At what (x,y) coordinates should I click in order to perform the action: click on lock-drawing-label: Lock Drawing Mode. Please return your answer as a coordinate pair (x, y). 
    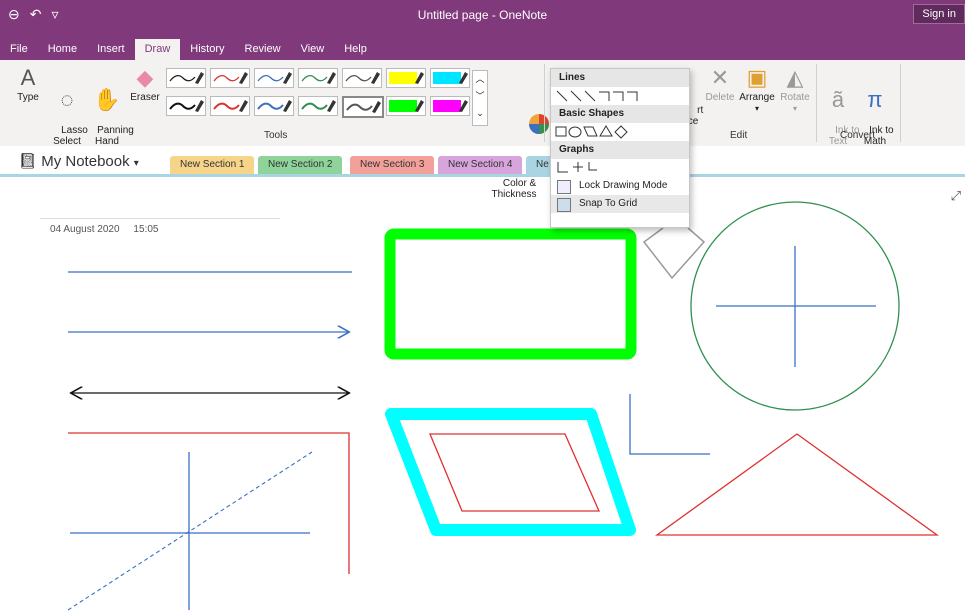
    Looking at the image, I should click on (623, 185).